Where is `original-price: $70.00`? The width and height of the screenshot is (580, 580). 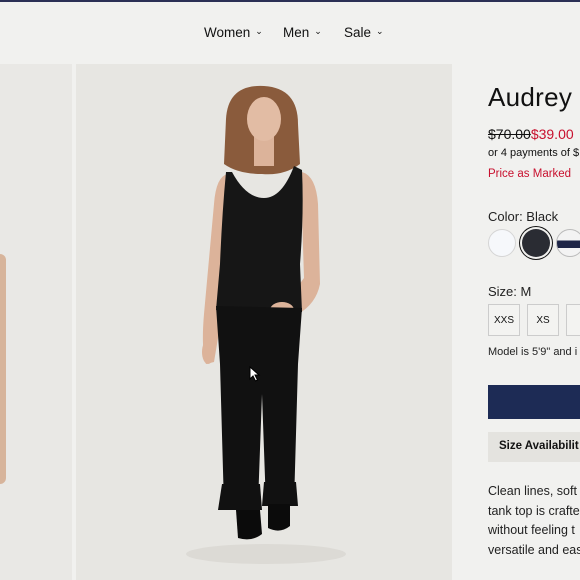 original-price: $70.00 is located at coordinates (509, 134).